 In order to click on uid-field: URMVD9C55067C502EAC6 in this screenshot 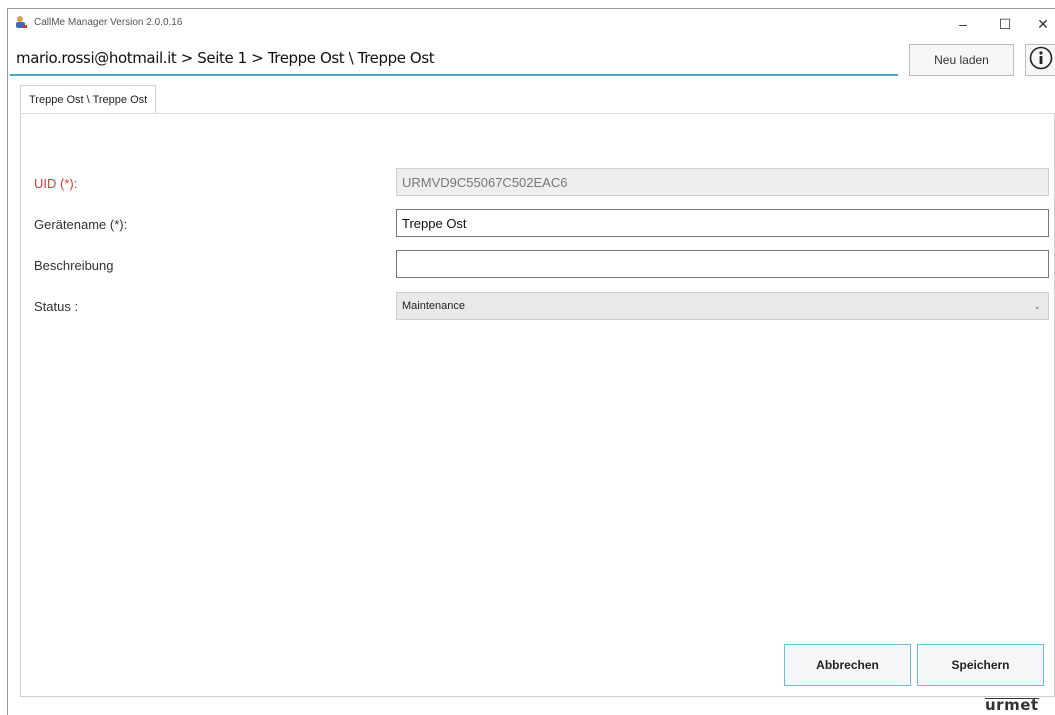, I will do `click(722, 182)`.